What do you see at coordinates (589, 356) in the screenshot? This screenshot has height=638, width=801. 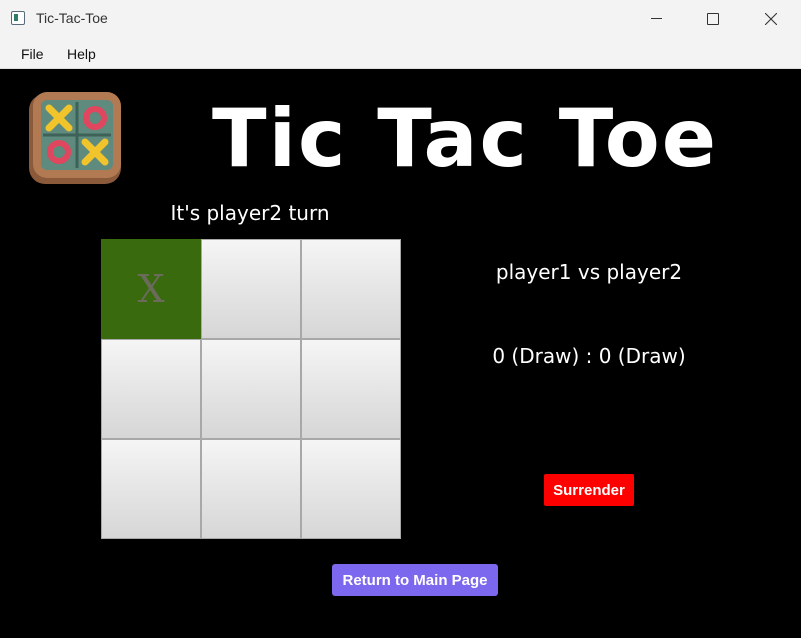 I see `score-label: 0 (Draw)` at bounding box center [589, 356].